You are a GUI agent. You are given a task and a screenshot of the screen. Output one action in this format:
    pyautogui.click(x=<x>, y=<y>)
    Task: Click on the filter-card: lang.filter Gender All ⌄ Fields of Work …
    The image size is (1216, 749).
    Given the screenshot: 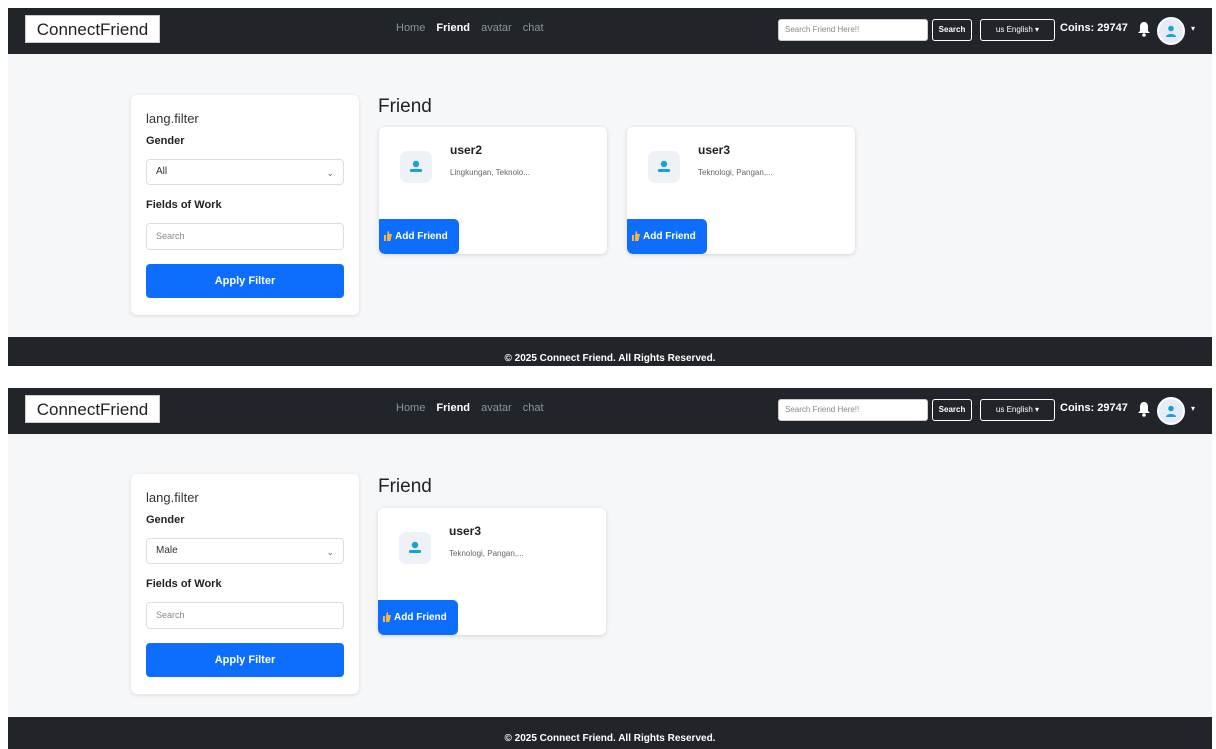 What is the action you would take?
    pyautogui.click(x=245, y=205)
    